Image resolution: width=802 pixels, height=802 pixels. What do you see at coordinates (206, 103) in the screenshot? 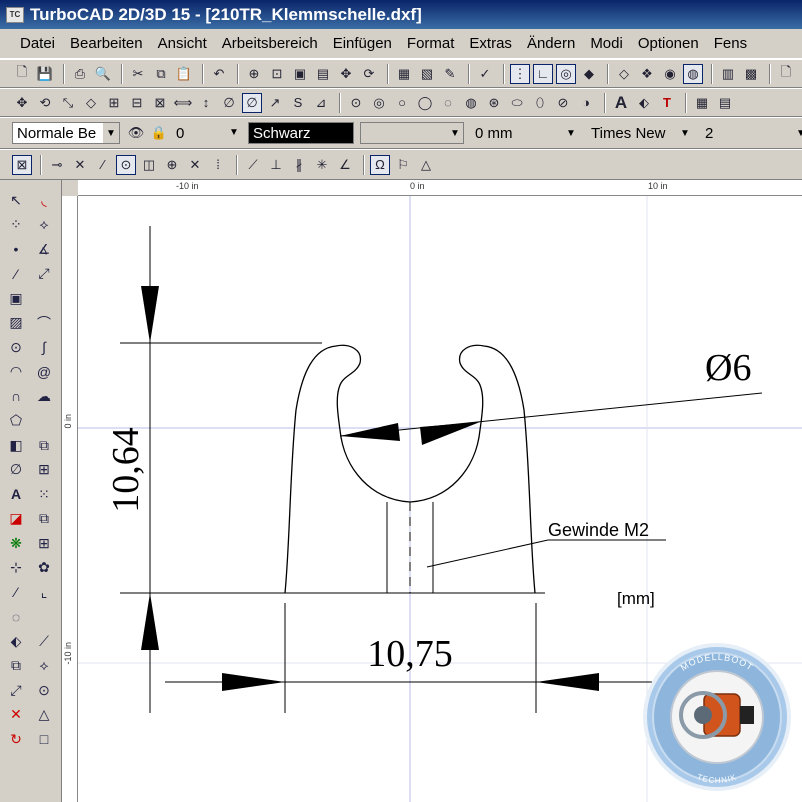
I see `dimension-vert-icon: ↕` at bounding box center [206, 103].